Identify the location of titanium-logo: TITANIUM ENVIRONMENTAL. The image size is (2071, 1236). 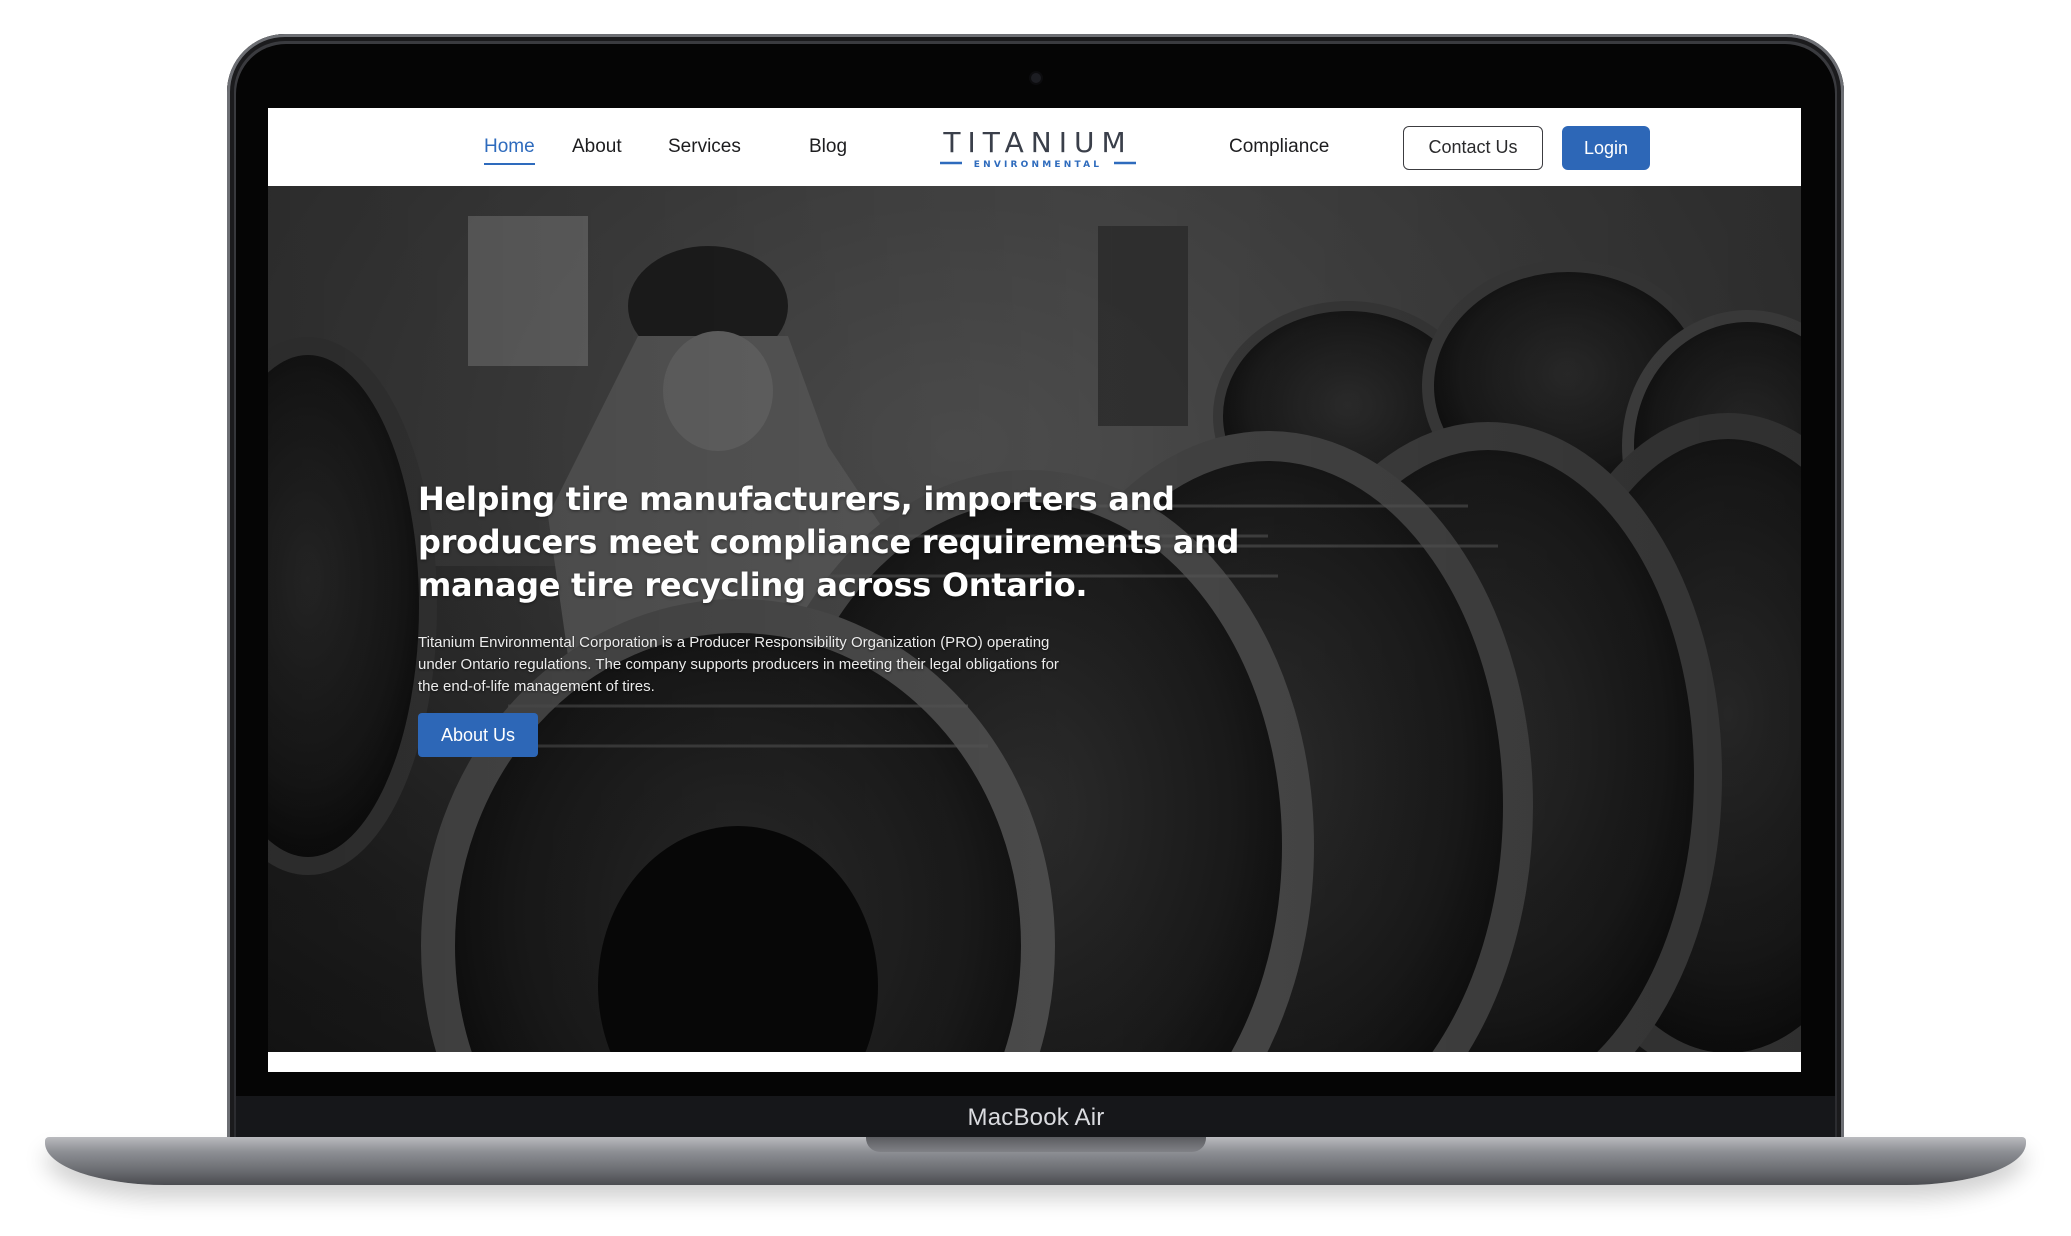
(1038, 148).